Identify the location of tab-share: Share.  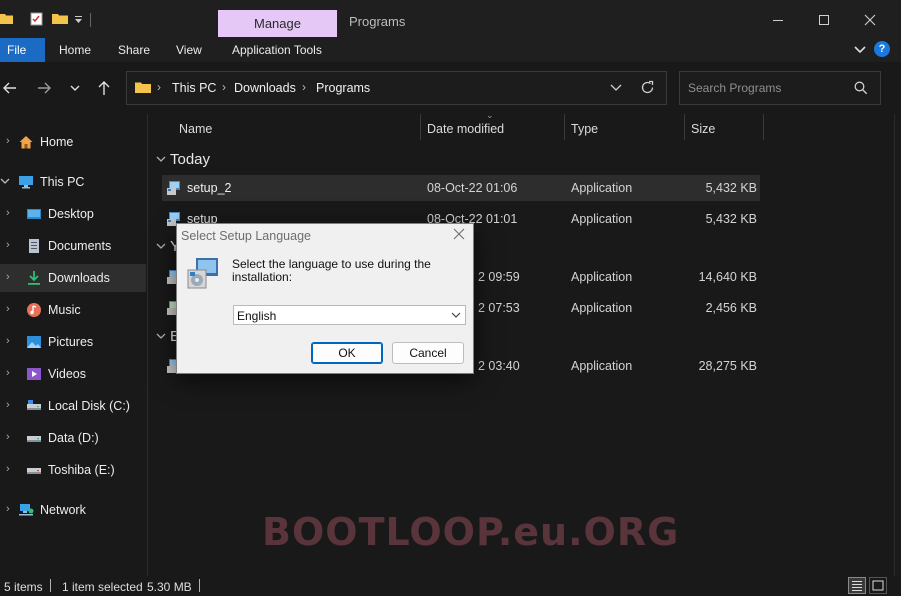
(134, 50).